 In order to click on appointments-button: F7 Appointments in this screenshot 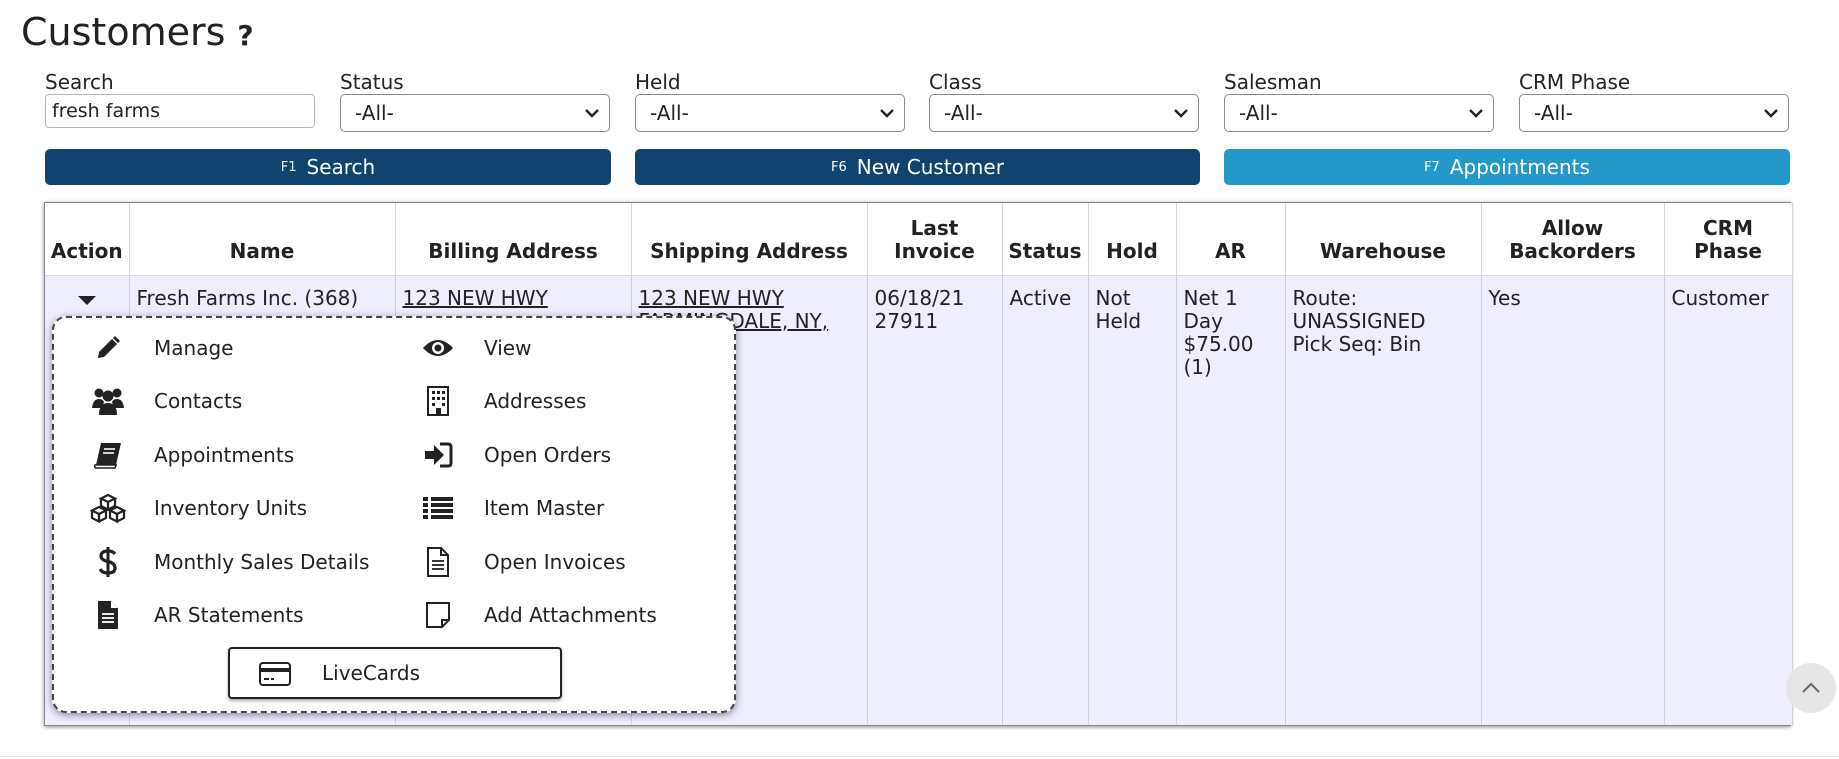, I will do `click(1507, 167)`.